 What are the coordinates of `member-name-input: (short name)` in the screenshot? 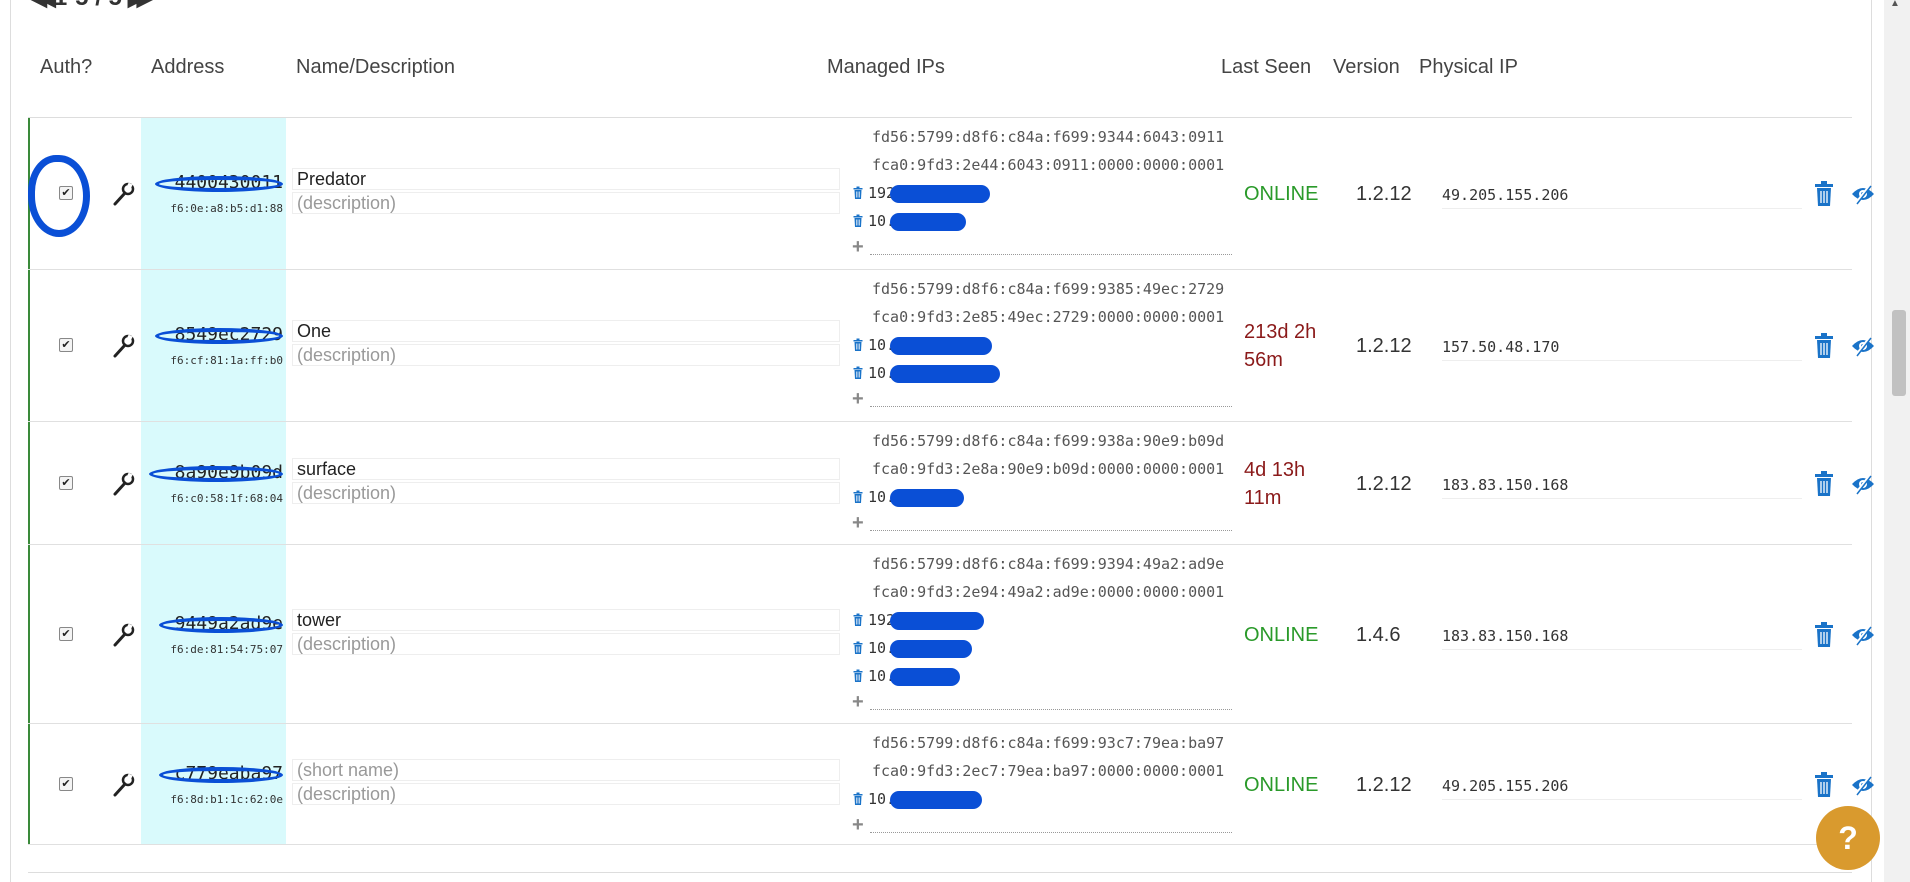 It's located at (566, 770).